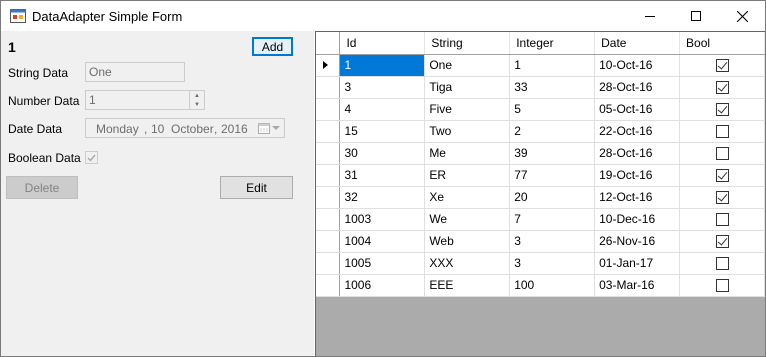  I want to click on table-row: 15 Two 2 22-Oct-16, so click(540, 131).